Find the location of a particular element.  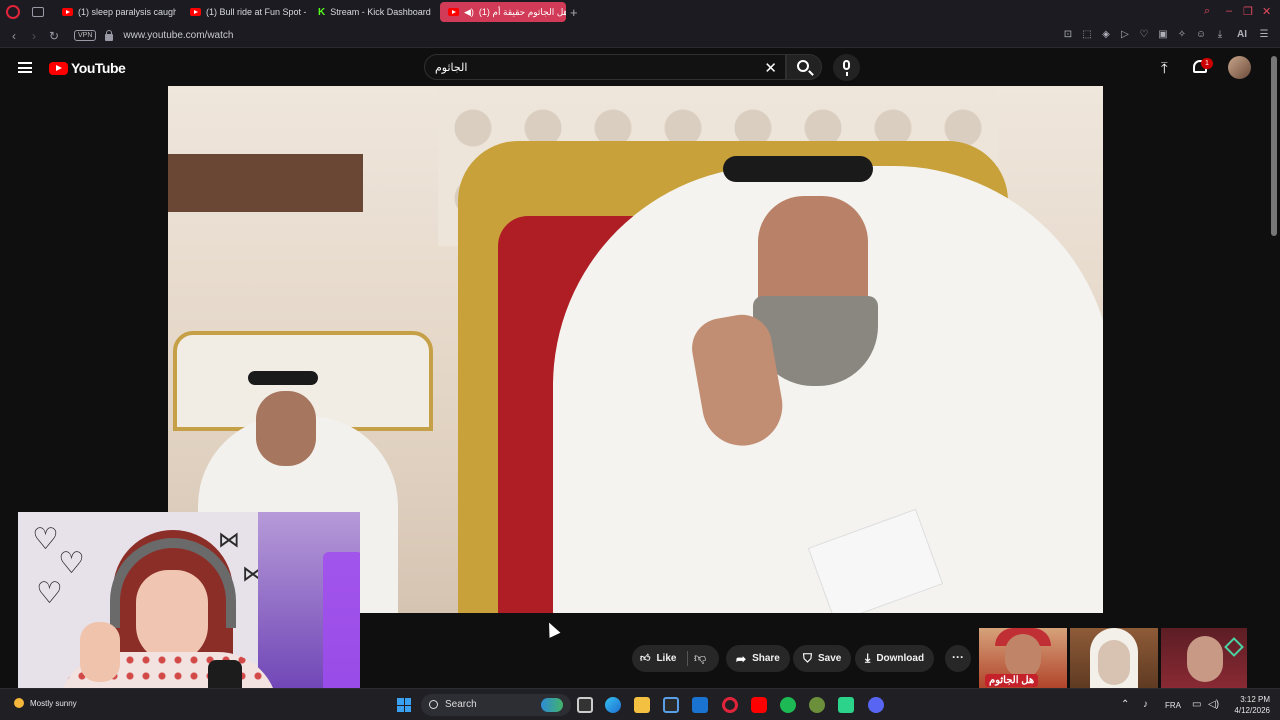

lock-icon is located at coordinates (109, 35).